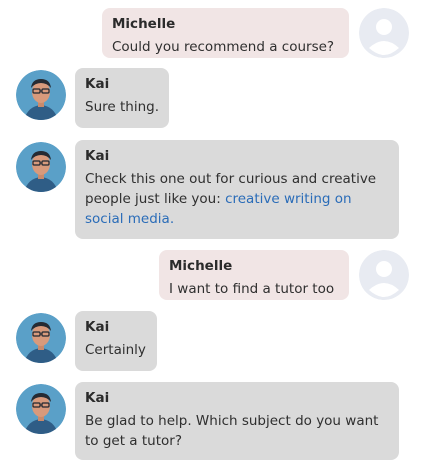  Describe the element at coordinates (223, 47) in the screenshot. I see `message-text: Could you recommend a course?` at that location.